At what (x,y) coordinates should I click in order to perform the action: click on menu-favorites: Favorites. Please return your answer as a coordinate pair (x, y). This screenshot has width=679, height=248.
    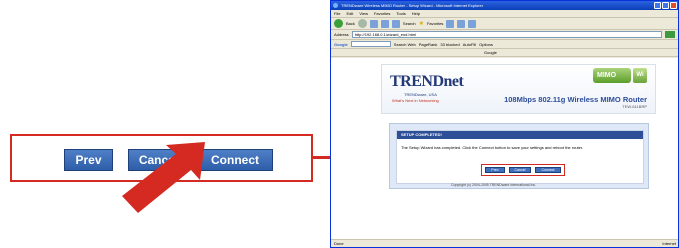
    Looking at the image, I should click on (382, 13).